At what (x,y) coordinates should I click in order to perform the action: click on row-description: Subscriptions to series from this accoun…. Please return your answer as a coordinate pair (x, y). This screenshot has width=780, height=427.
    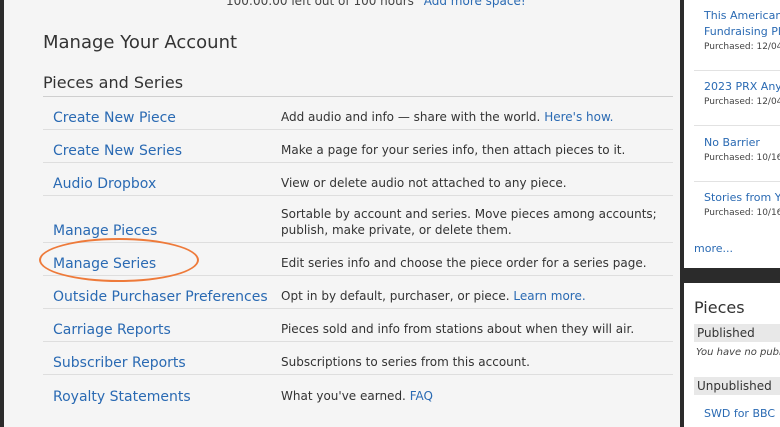
    Looking at the image, I should click on (405, 362).